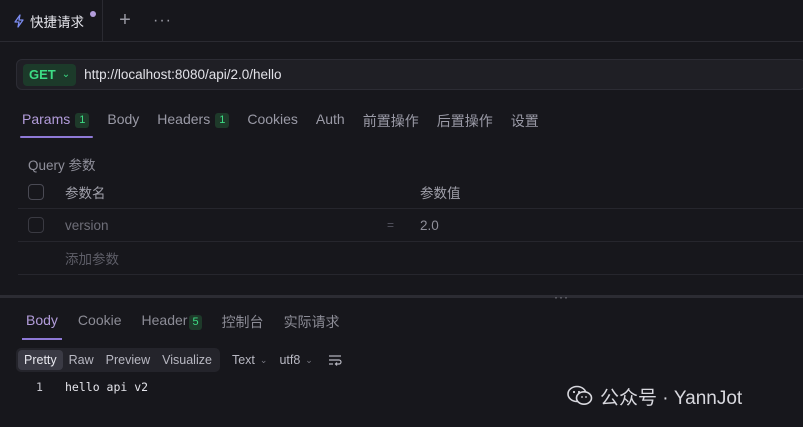 The height and width of the screenshot is (427, 803). Describe the element at coordinates (429, 225) in the screenshot. I see `param-value-field: 2.0` at that location.